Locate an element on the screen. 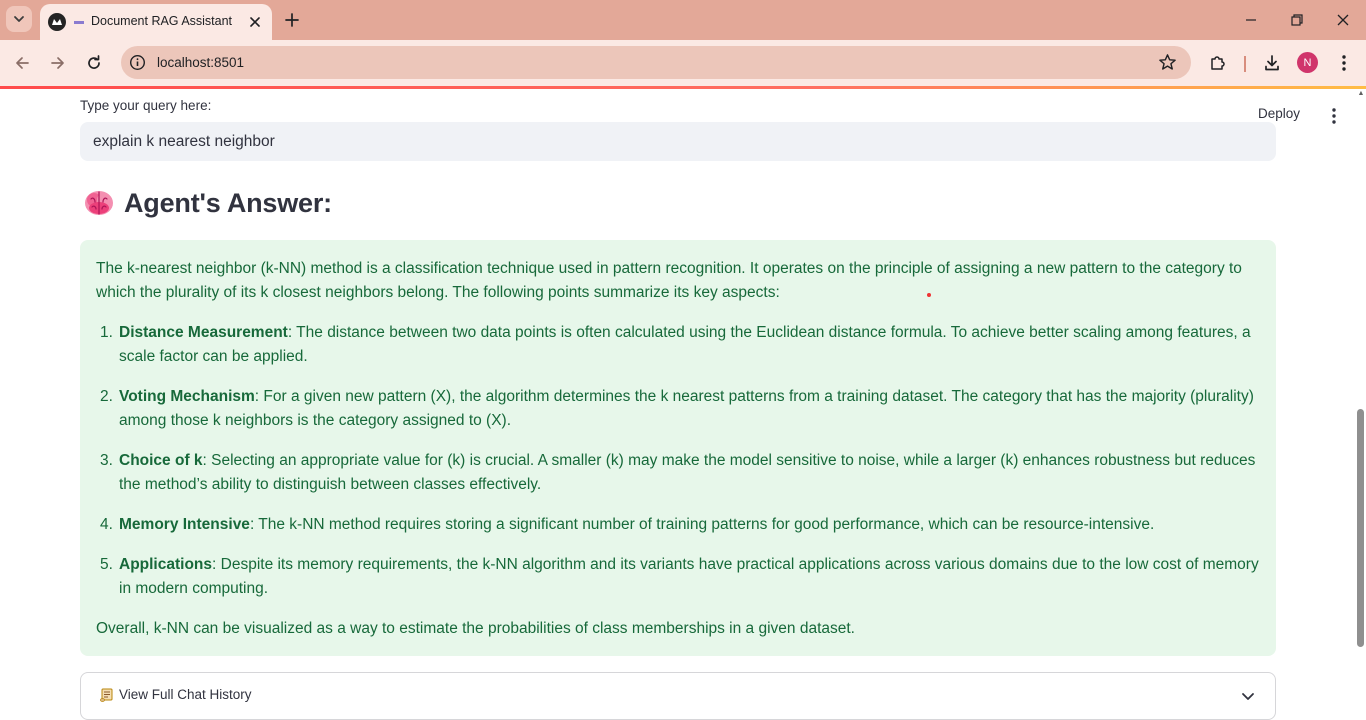  list-item-number: 4. is located at coordinates (106, 524).